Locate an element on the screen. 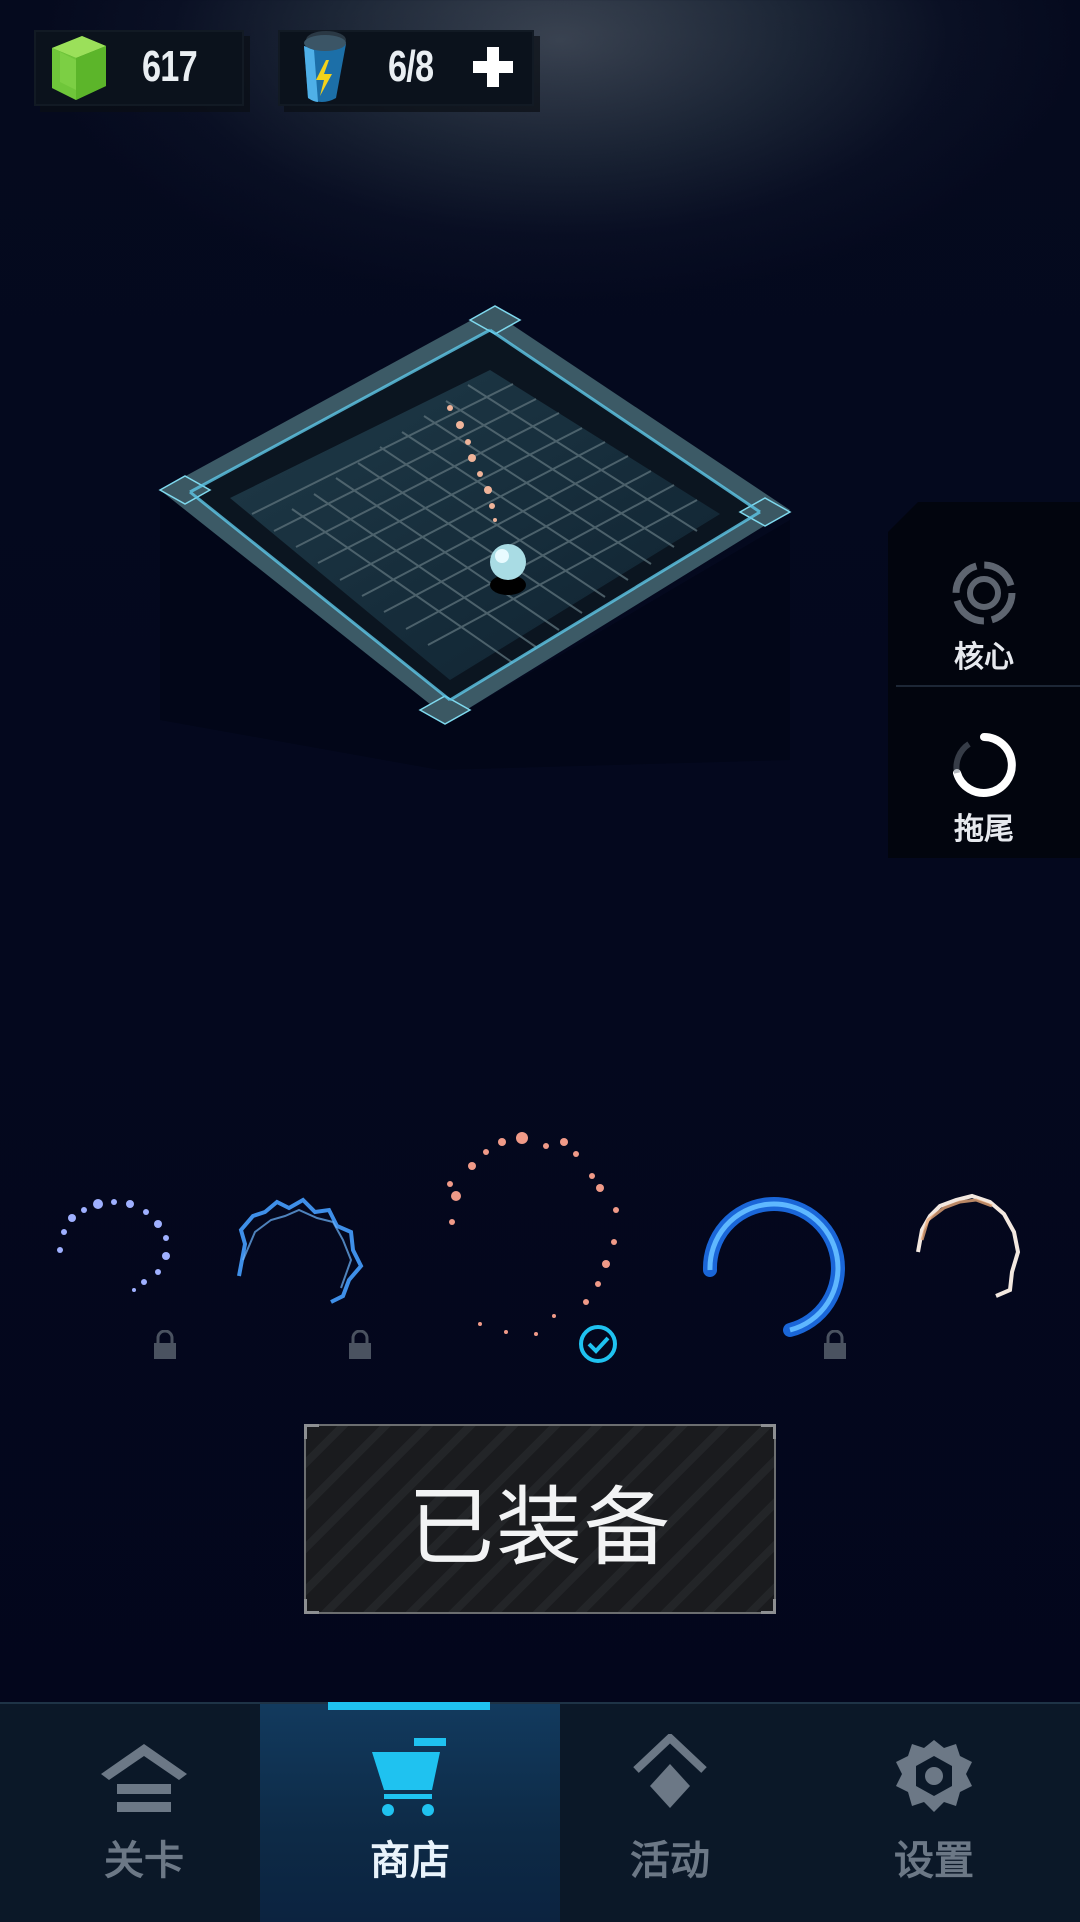 Image resolution: width=1080 pixels, height=1922 pixels. game-board is located at coordinates (475, 537).